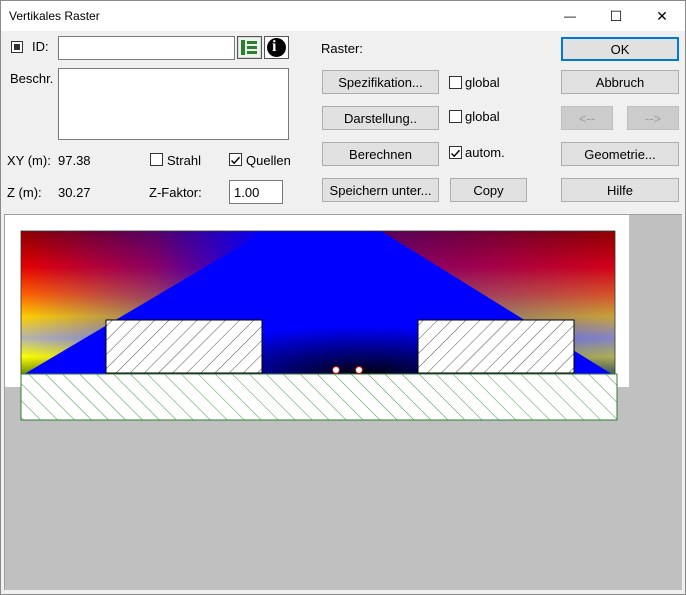 This screenshot has width=686, height=595. What do you see at coordinates (249, 47) in the screenshot?
I see `tree-icon` at bounding box center [249, 47].